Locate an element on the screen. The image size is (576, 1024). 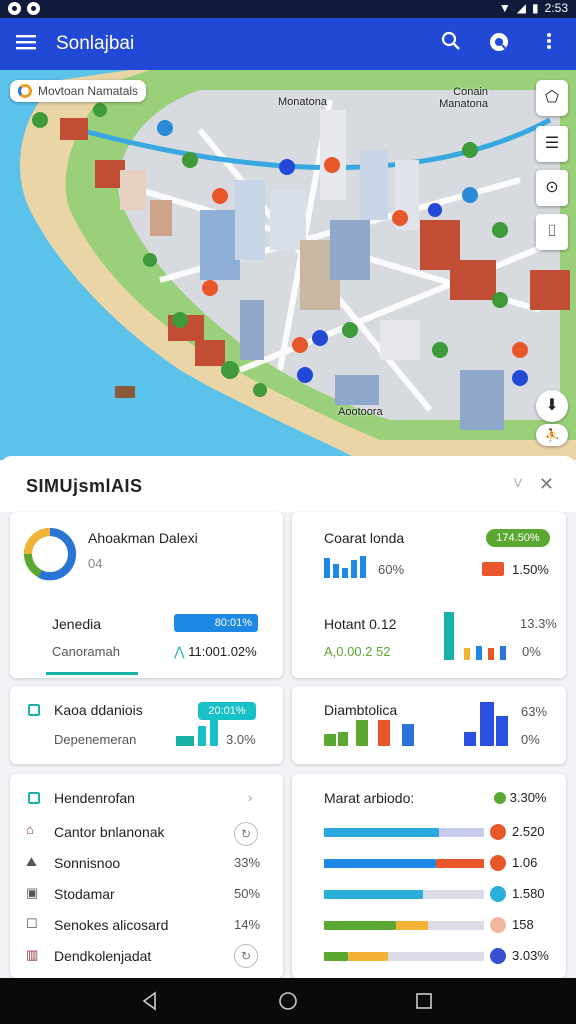
list-item-value: 50% is located at coordinates (247, 893).